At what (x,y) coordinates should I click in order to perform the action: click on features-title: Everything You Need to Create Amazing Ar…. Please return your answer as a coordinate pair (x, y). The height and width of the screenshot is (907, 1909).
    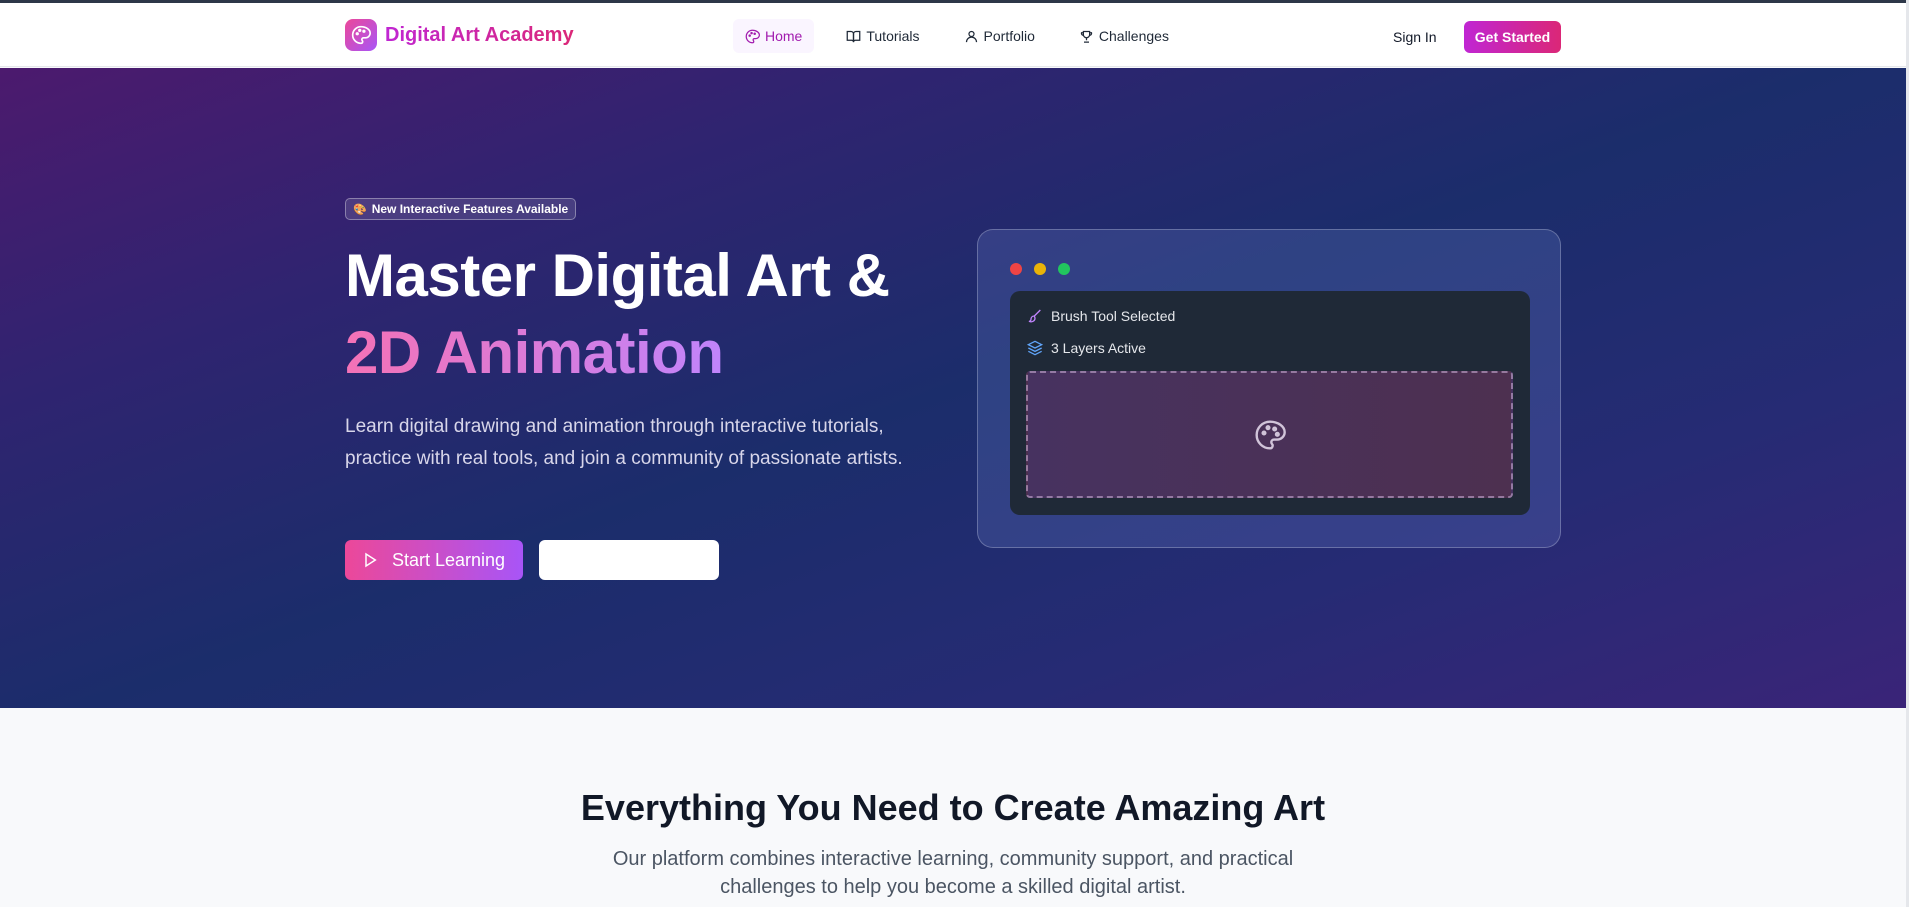
    Looking at the image, I should click on (953, 807).